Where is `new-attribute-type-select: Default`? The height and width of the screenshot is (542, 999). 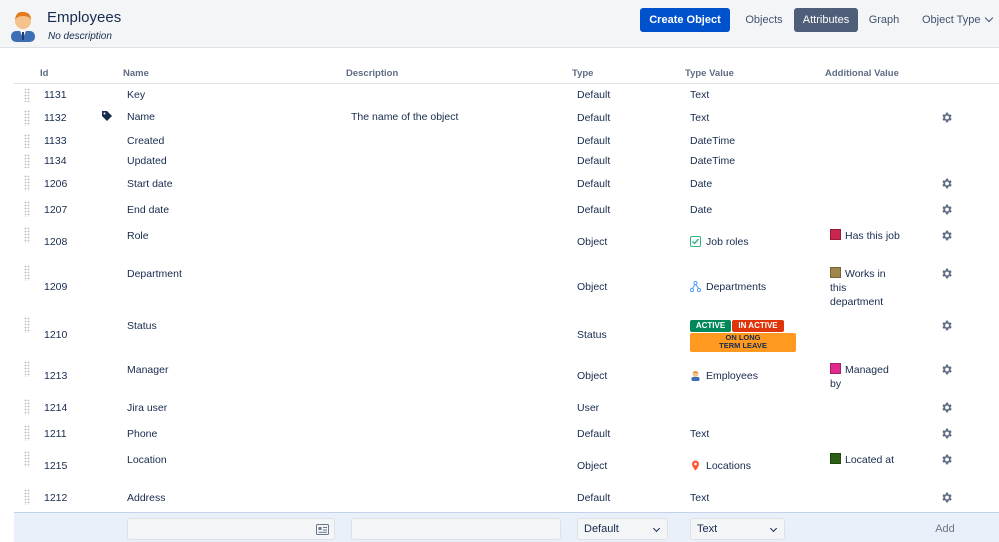 new-attribute-type-select: Default is located at coordinates (622, 529).